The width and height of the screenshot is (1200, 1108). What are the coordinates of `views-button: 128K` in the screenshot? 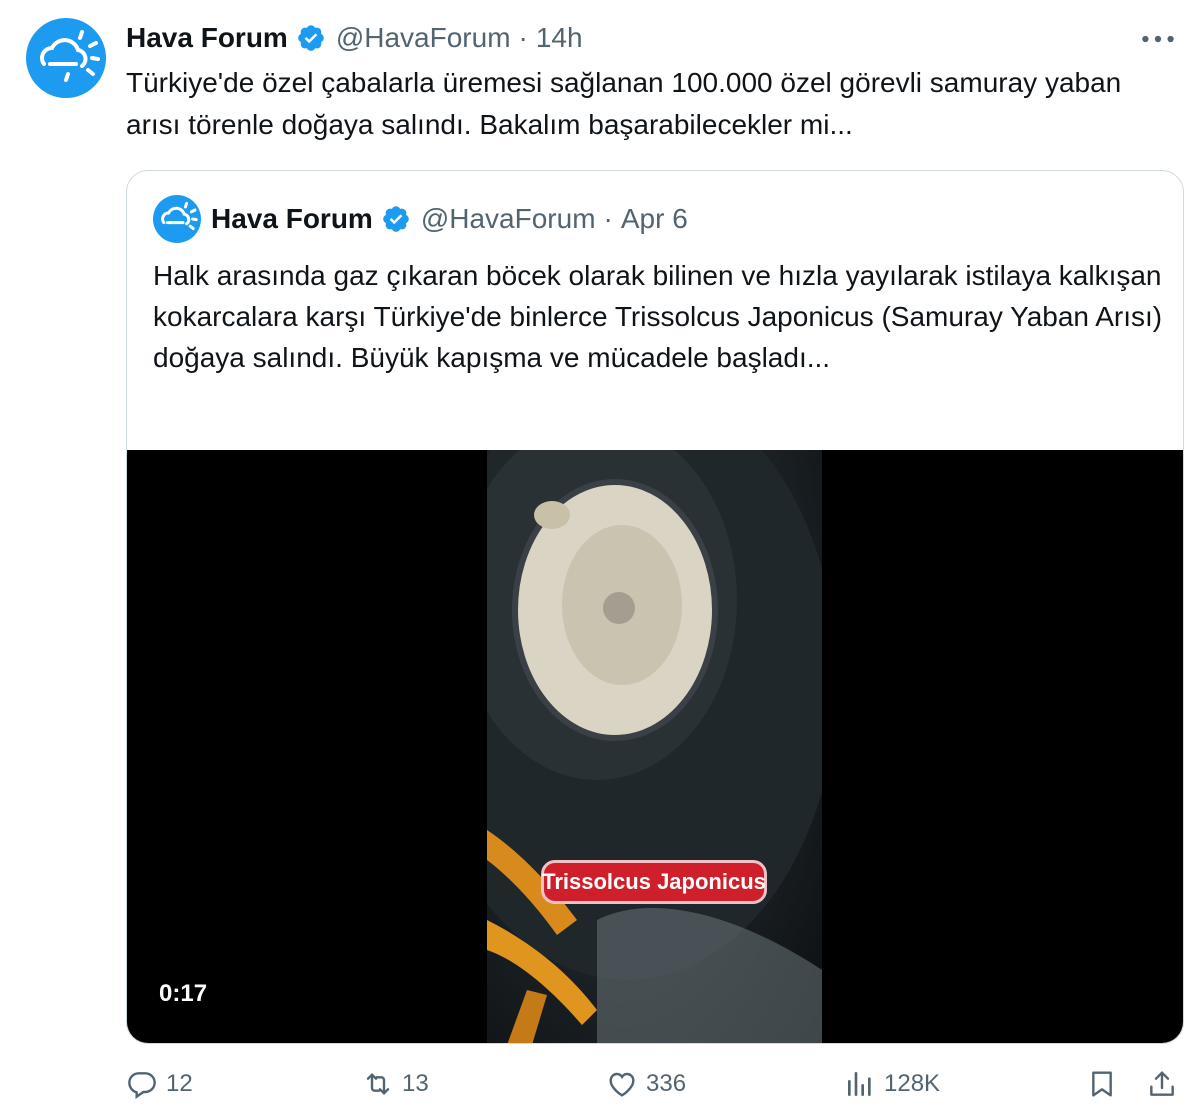 It's located at (892, 1084).